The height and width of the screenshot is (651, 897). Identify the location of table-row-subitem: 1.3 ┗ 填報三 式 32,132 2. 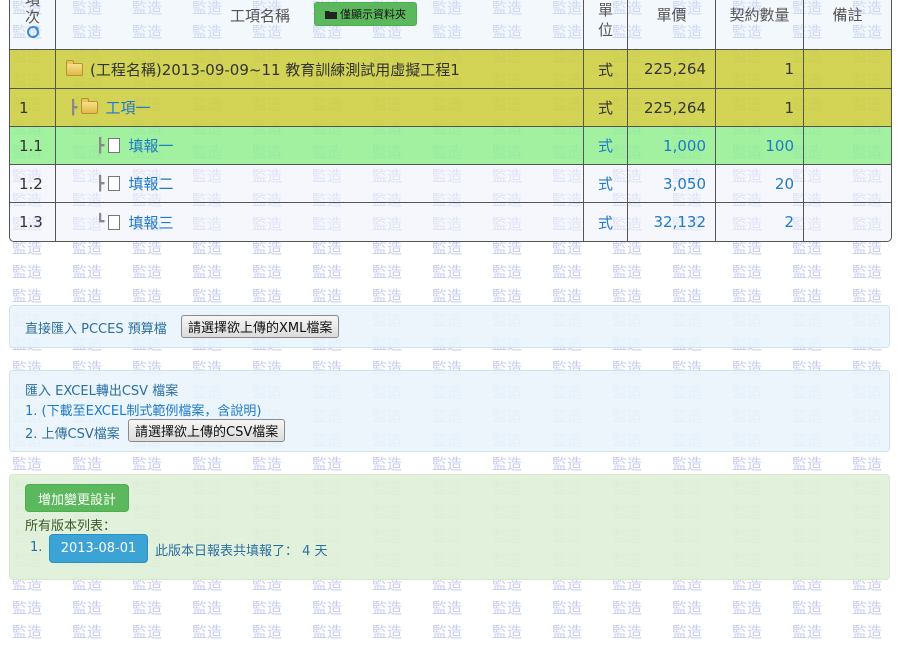
(450, 221).